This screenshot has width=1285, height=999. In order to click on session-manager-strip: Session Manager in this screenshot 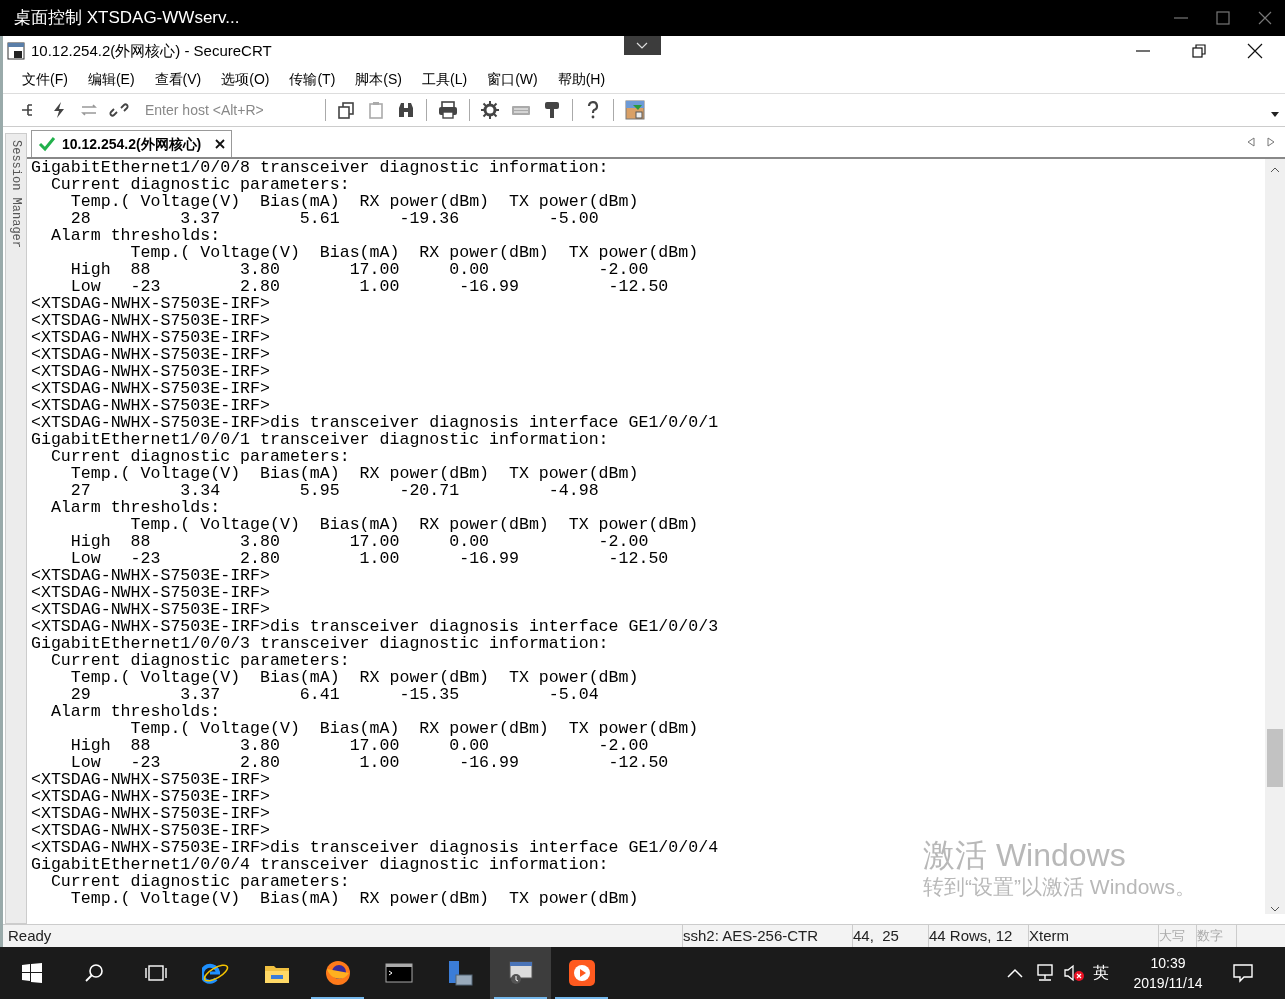, I will do `click(16, 528)`.